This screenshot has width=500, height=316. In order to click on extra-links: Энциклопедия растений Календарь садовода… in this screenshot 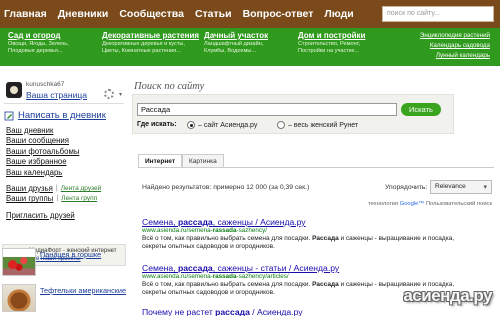, I will do `click(455, 46)`.